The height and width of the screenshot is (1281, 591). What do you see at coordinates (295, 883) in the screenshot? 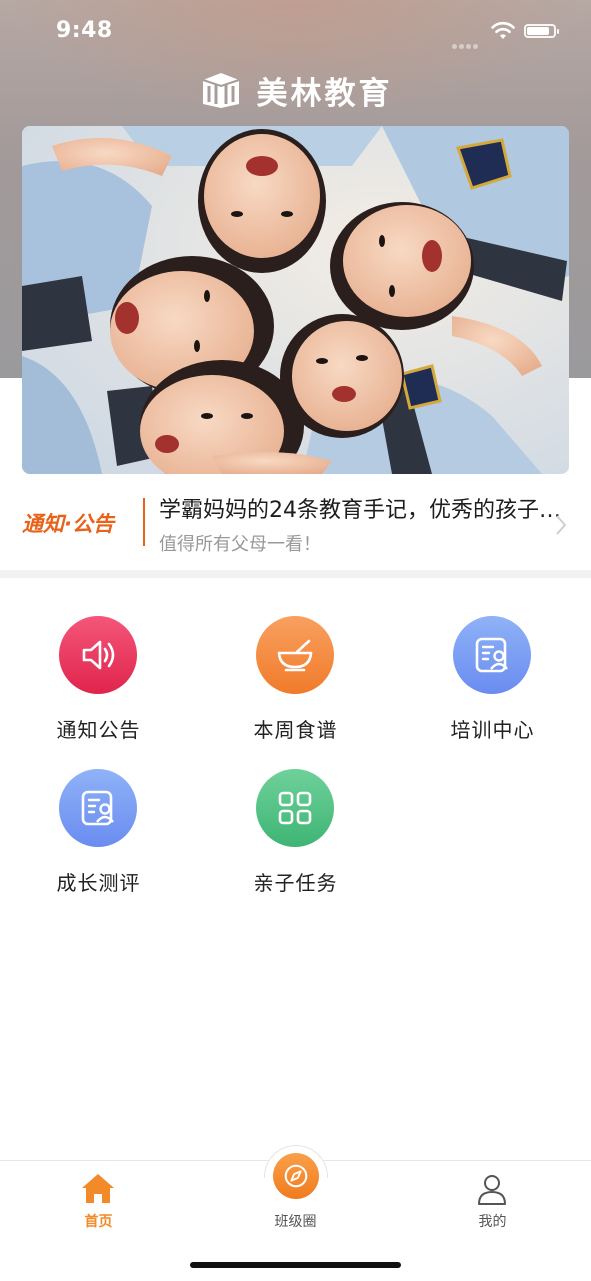
I see `grid-label: 亲子任务` at bounding box center [295, 883].